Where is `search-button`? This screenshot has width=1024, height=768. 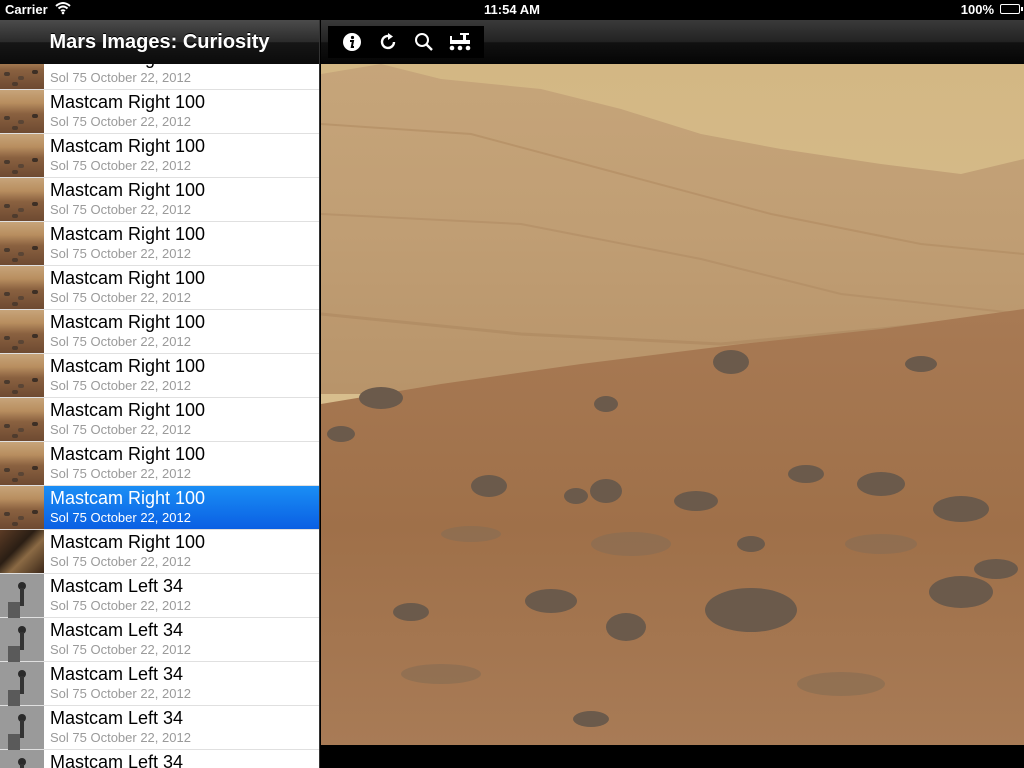
search-button is located at coordinates (424, 42).